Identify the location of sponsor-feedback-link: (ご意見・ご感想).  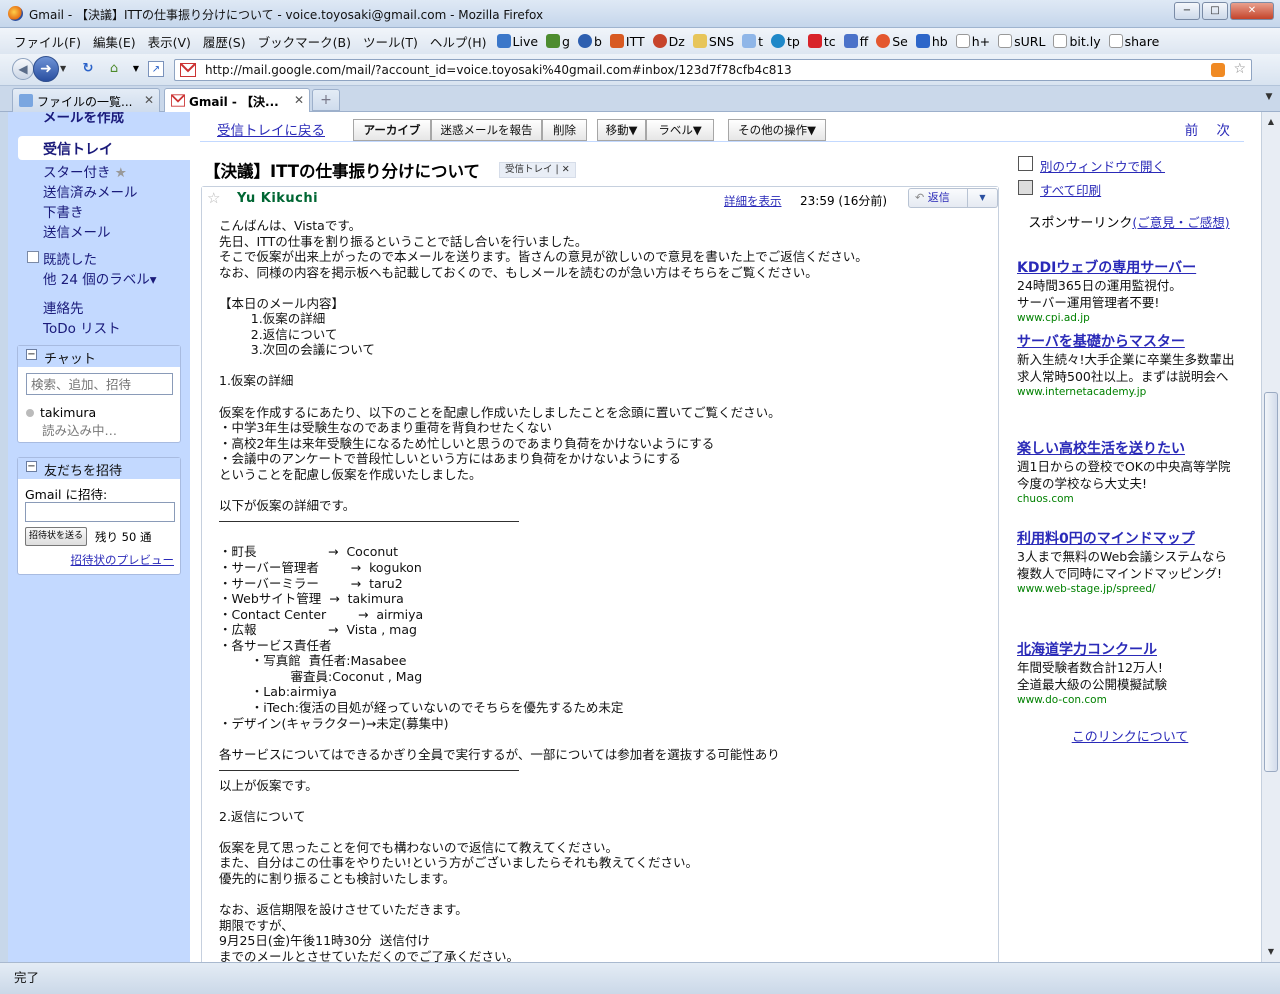
(1180, 222).